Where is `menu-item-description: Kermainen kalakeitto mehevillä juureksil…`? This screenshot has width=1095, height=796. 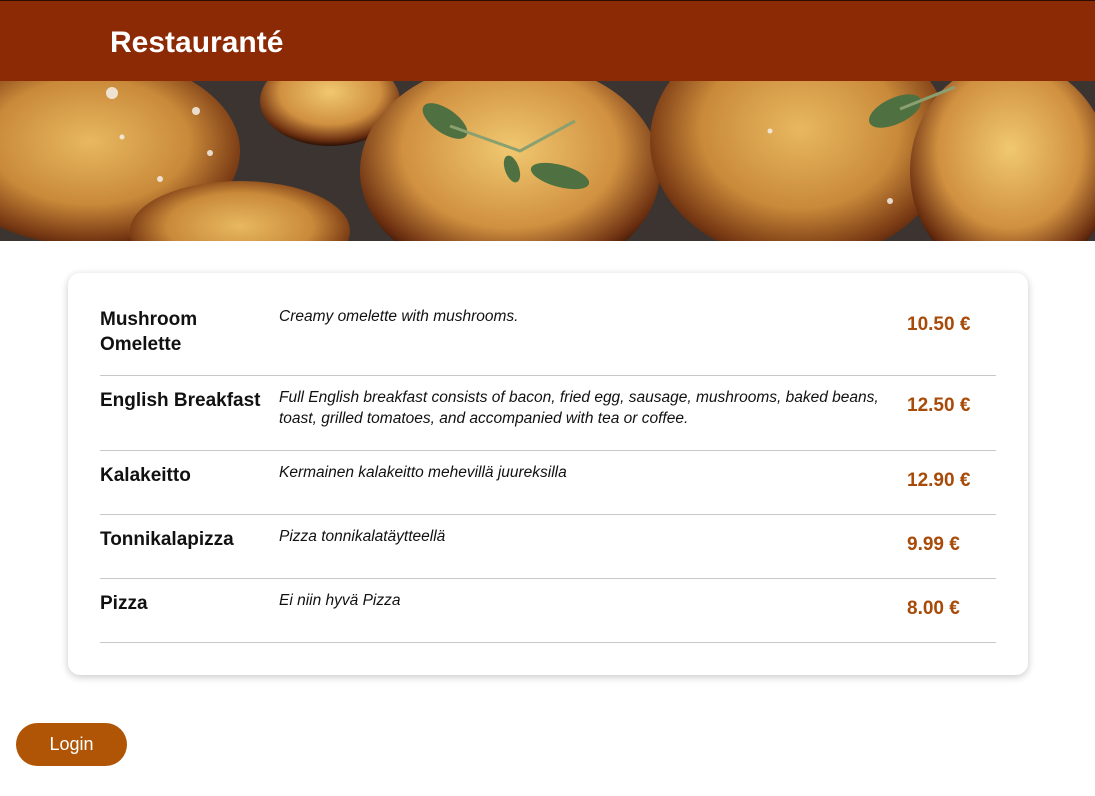 menu-item-description: Kermainen kalakeitto mehevillä juureksil… is located at coordinates (423, 472).